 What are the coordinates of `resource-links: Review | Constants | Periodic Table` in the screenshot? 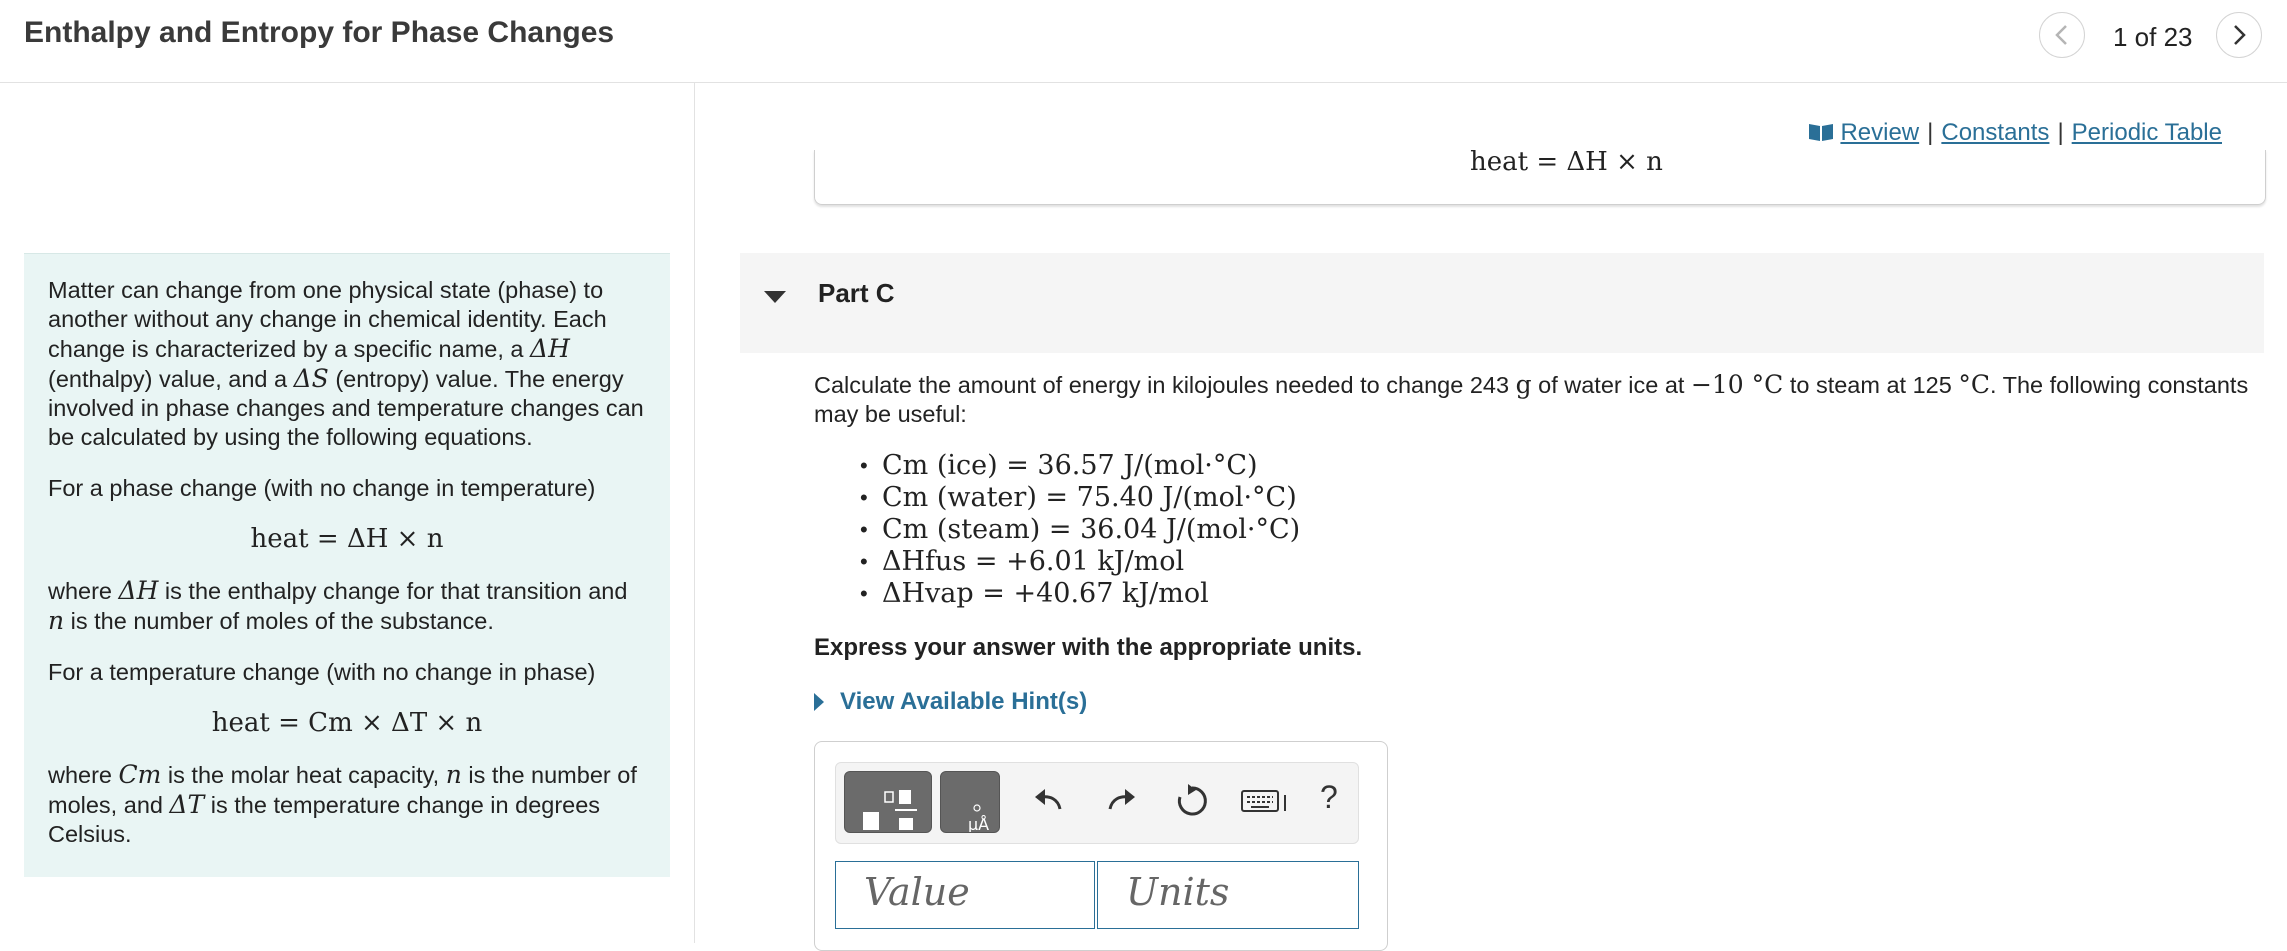 It's located at (2015, 133).